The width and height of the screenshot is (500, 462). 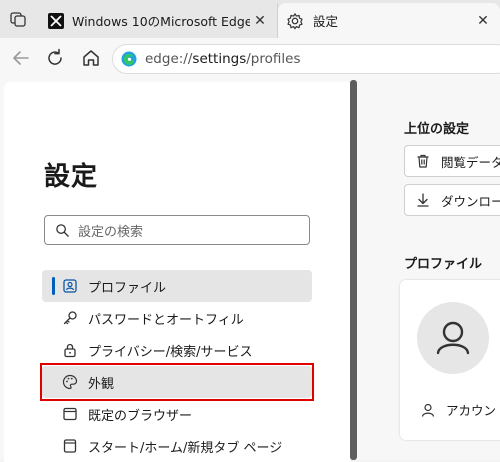 What do you see at coordinates (470, 162) in the screenshot?
I see `button-label: 閲覧データ` at bounding box center [470, 162].